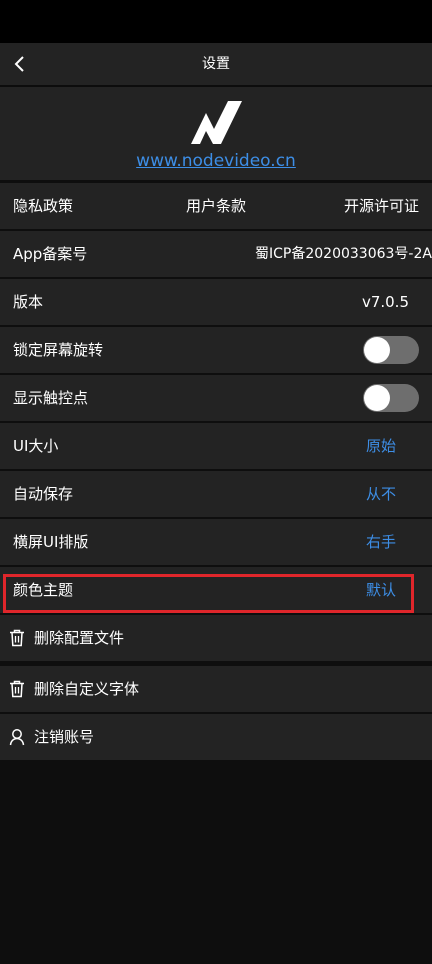 The width and height of the screenshot is (432, 964). Describe the element at coordinates (216, 161) in the screenshot. I see `website-link: www.nodevideo.cn` at that location.